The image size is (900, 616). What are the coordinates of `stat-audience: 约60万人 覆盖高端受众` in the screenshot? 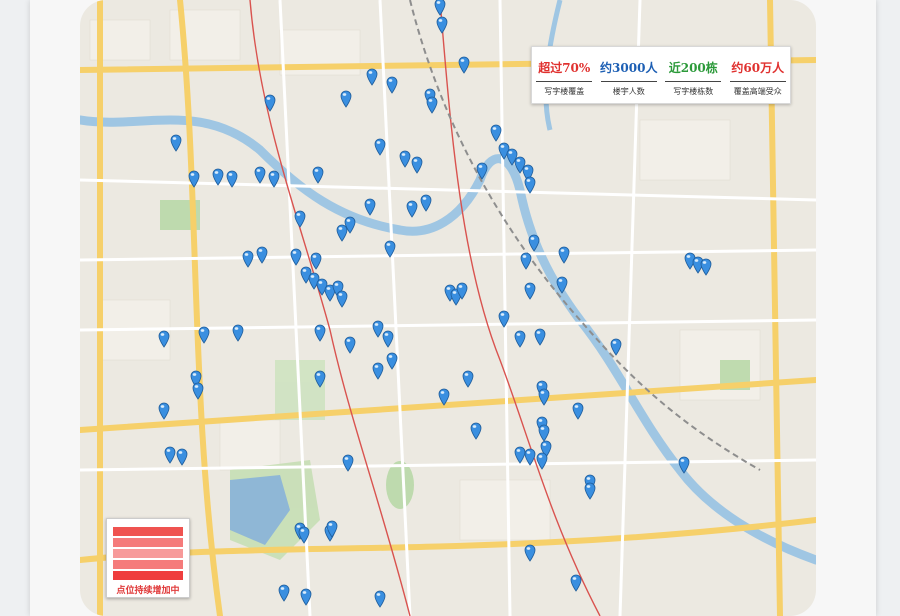 It's located at (758, 75).